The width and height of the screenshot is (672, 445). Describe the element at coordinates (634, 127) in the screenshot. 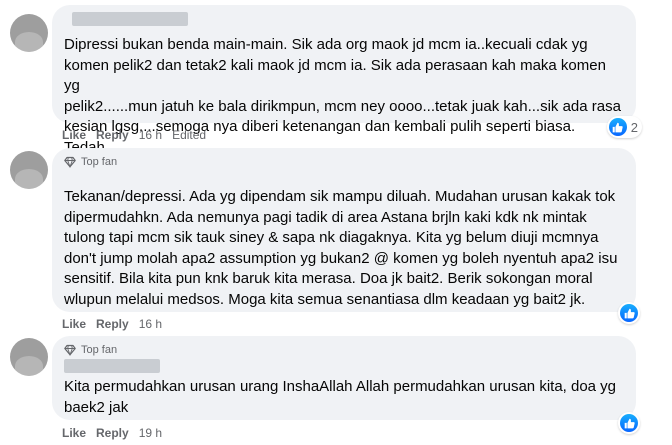

I see `reaction-count: 2` at that location.